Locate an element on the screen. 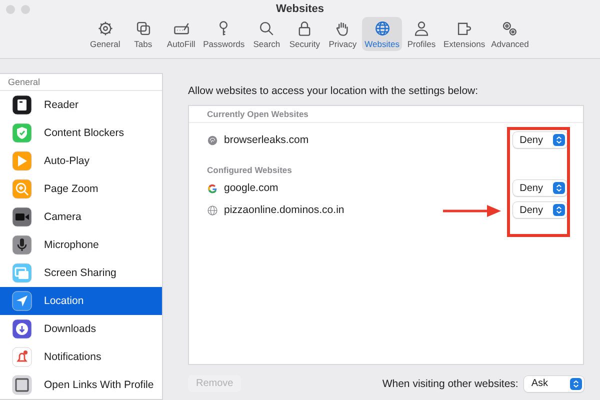 The image size is (600, 400). zoom-icon is located at coordinates (22, 189).